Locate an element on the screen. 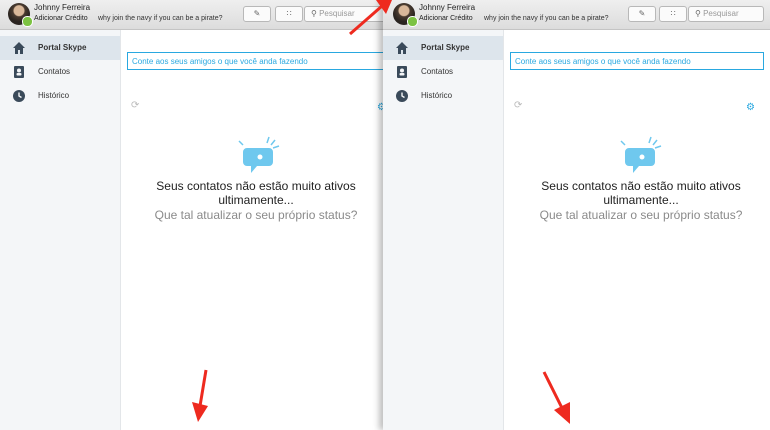  search-placeholder: Pesquisar is located at coordinates (721, 13).